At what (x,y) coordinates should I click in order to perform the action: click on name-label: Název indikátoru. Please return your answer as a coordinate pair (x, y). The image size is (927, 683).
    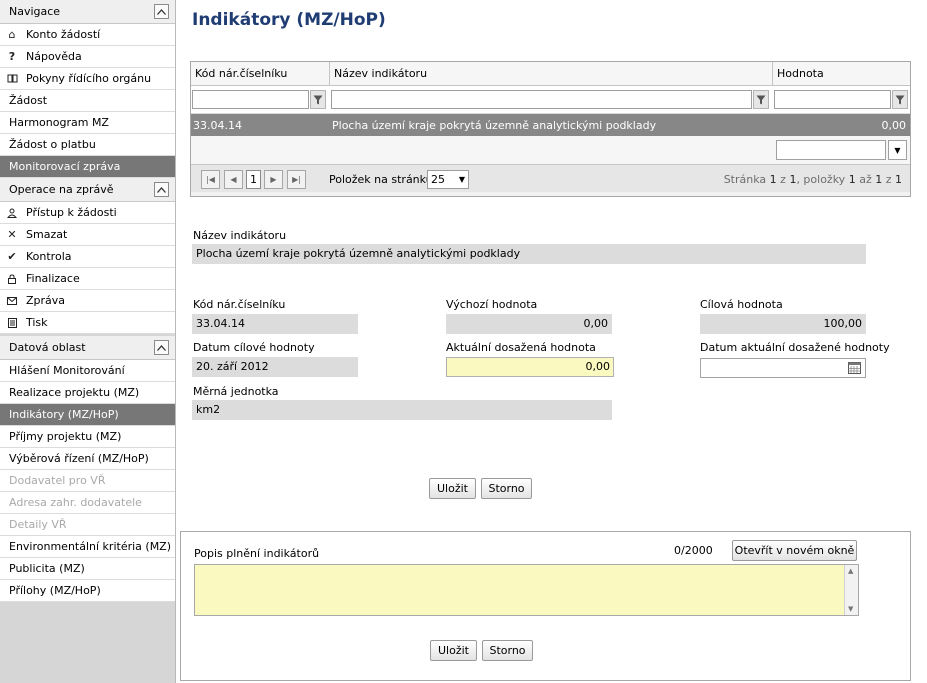
    Looking at the image, I should click on (240, 235).